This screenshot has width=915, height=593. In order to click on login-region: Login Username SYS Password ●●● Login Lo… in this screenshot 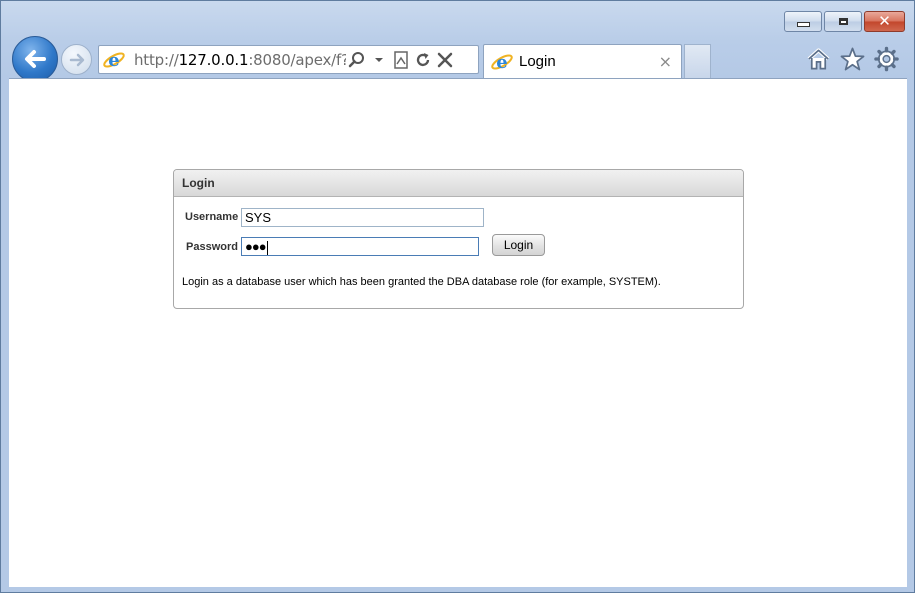, I will do `click(458, 239)`.